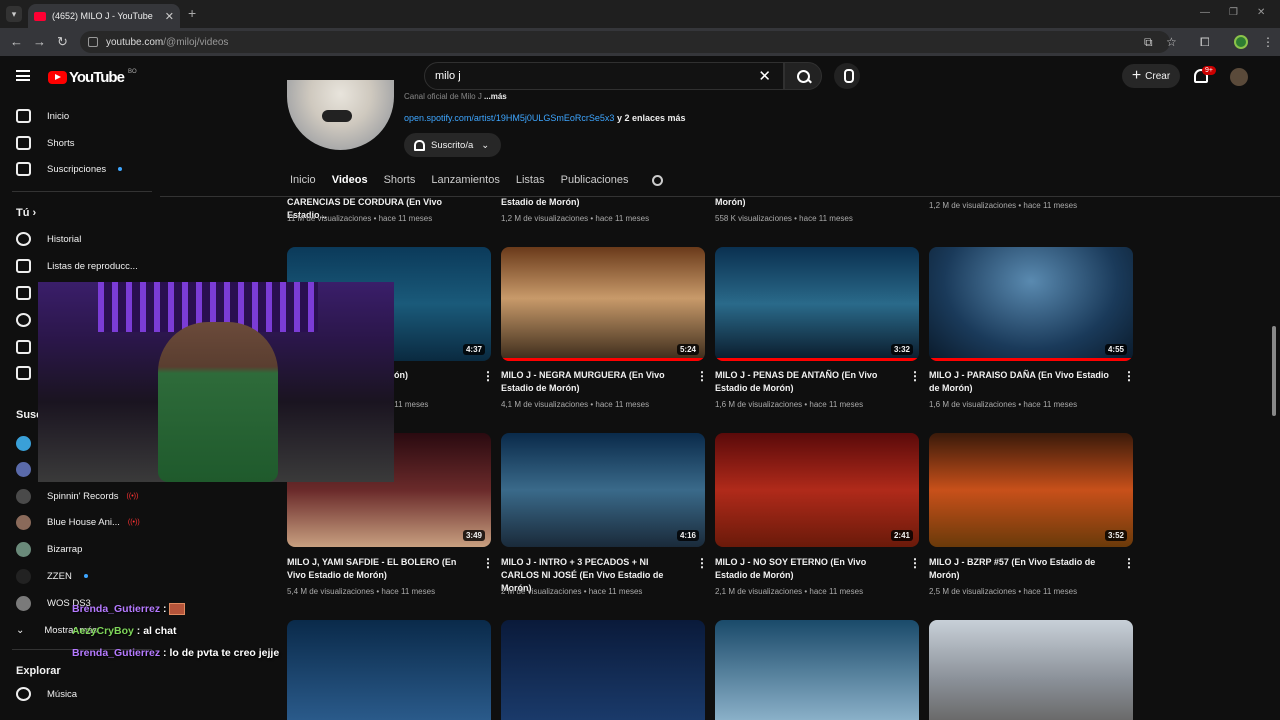 This screenshot has width=1280, height=720. I want to click on menu-icon, so click(23, 75).